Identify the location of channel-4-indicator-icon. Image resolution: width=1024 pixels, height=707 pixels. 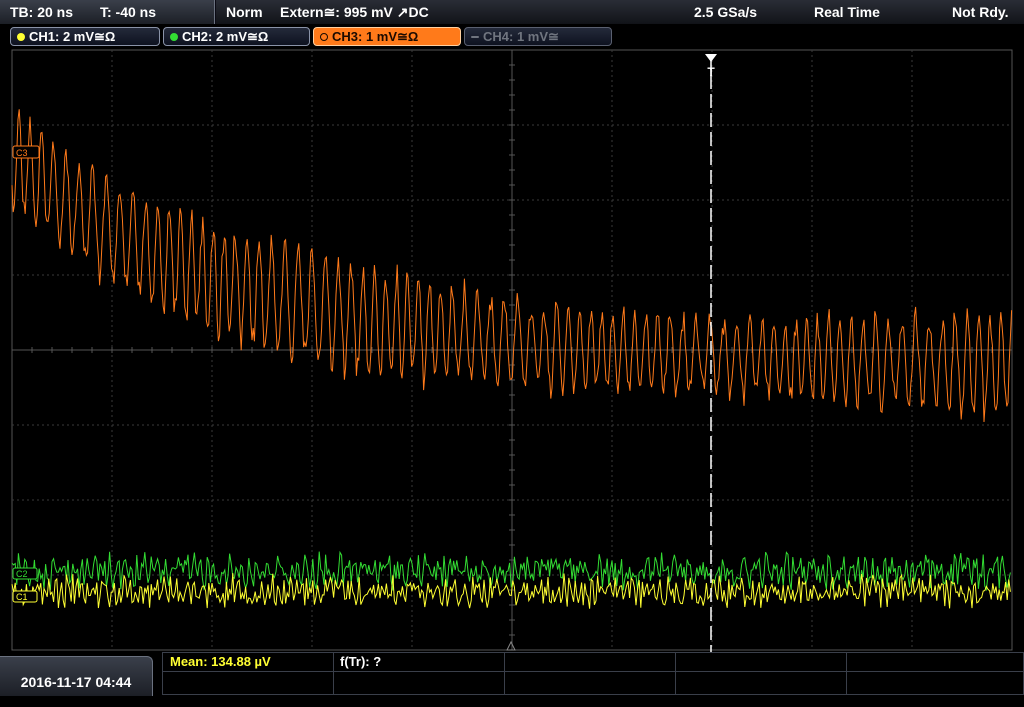
(475, 36).